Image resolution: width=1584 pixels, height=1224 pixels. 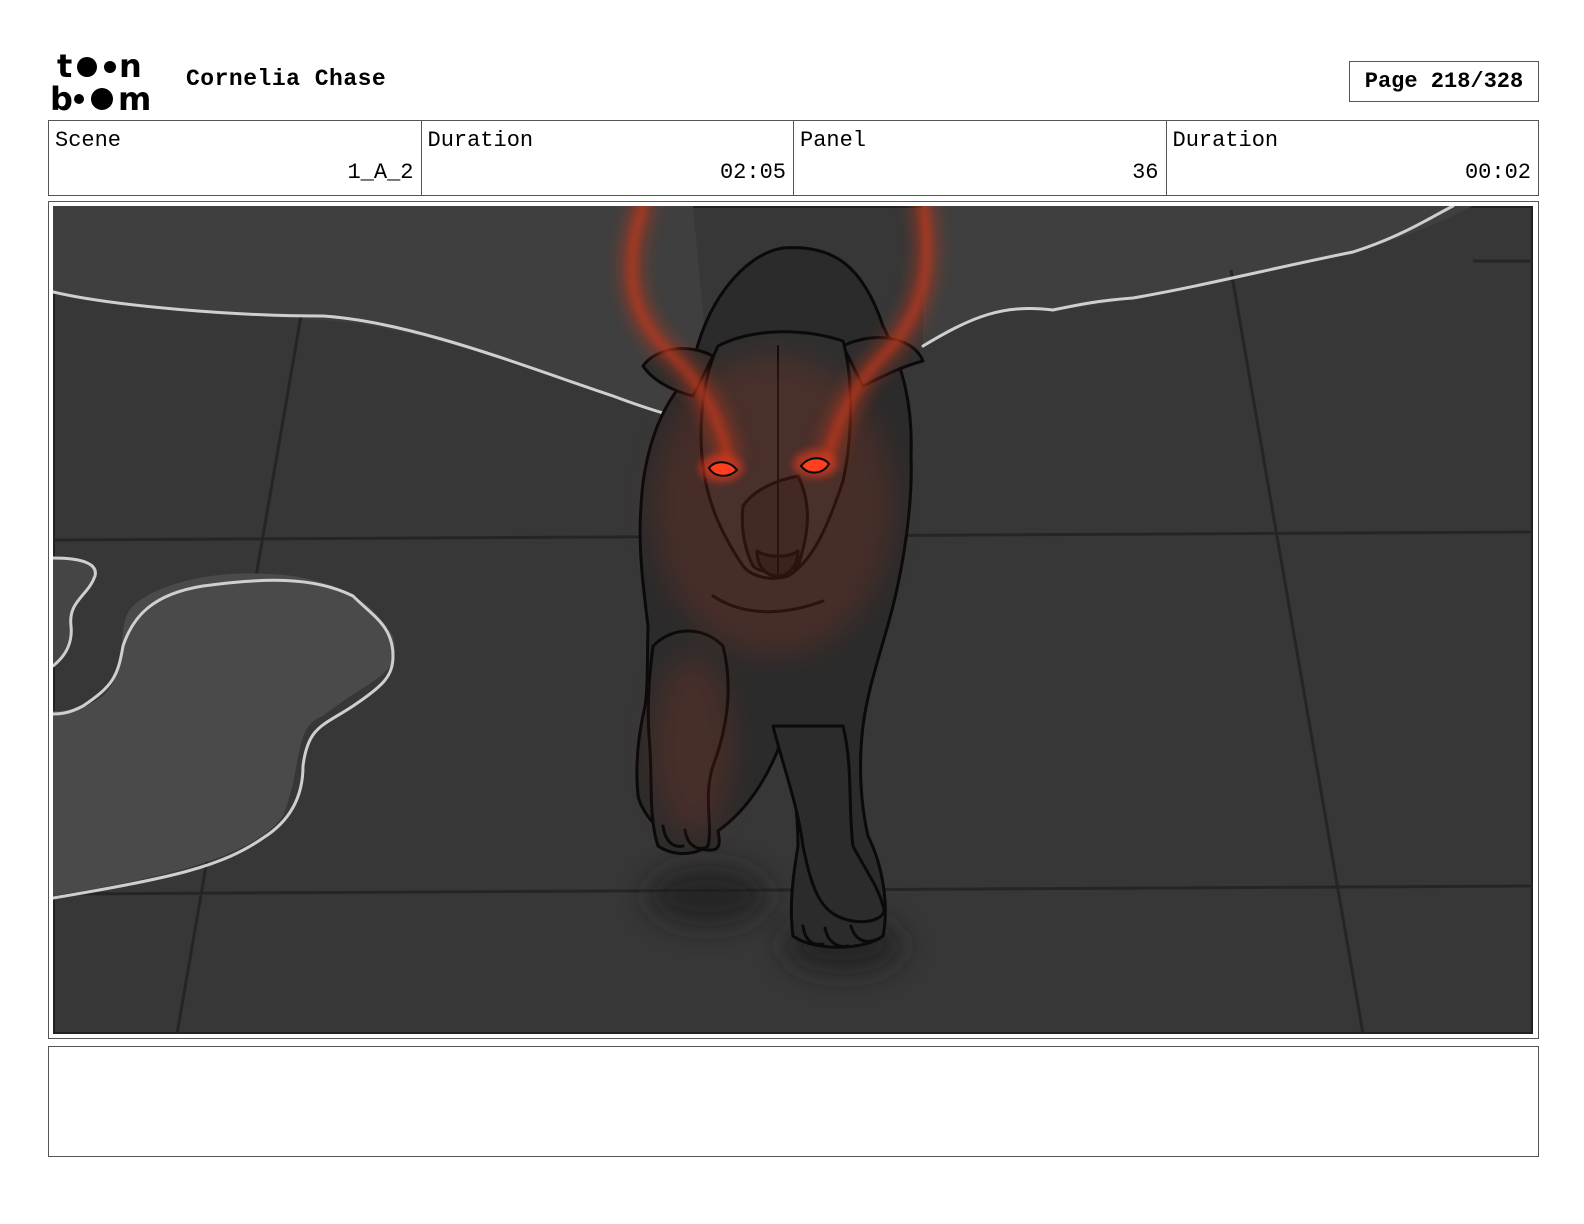 What do you see at coordinates (480, 140) in the screenshot?
I see `scene-duration-label: Duration` at bounding box center [480, 140].